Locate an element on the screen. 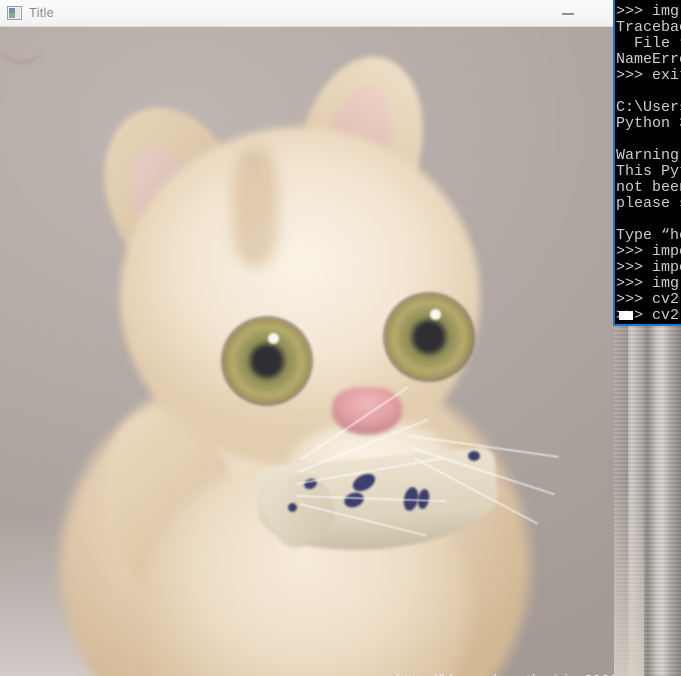  image-file-icon is located at coordinates (14, 13).